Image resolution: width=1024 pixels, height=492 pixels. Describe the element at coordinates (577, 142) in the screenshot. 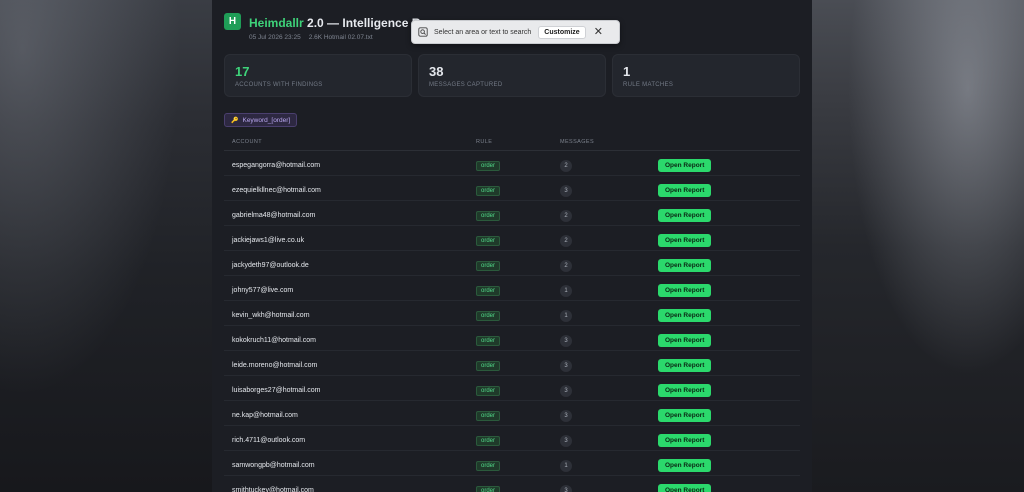

I see `column-header-messages: MESSAGES` at that location.